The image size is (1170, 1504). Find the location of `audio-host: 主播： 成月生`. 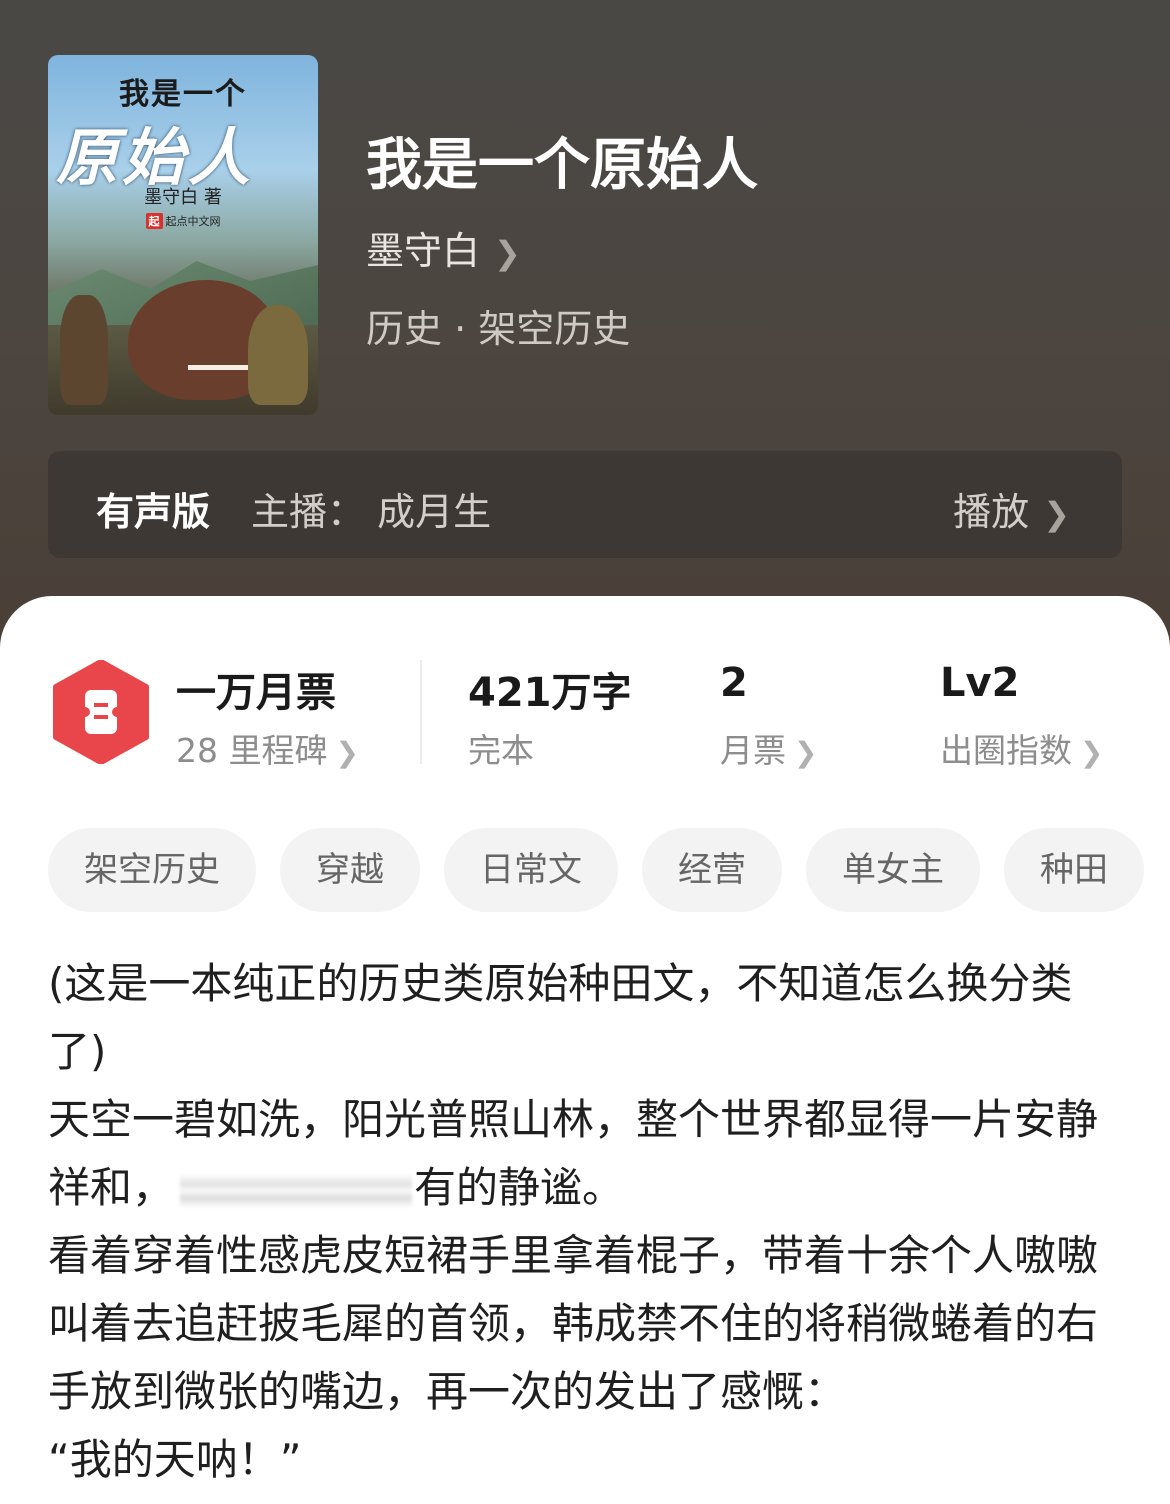

audio-host: 主播： 成月生 is located at coordinates (371, 512).